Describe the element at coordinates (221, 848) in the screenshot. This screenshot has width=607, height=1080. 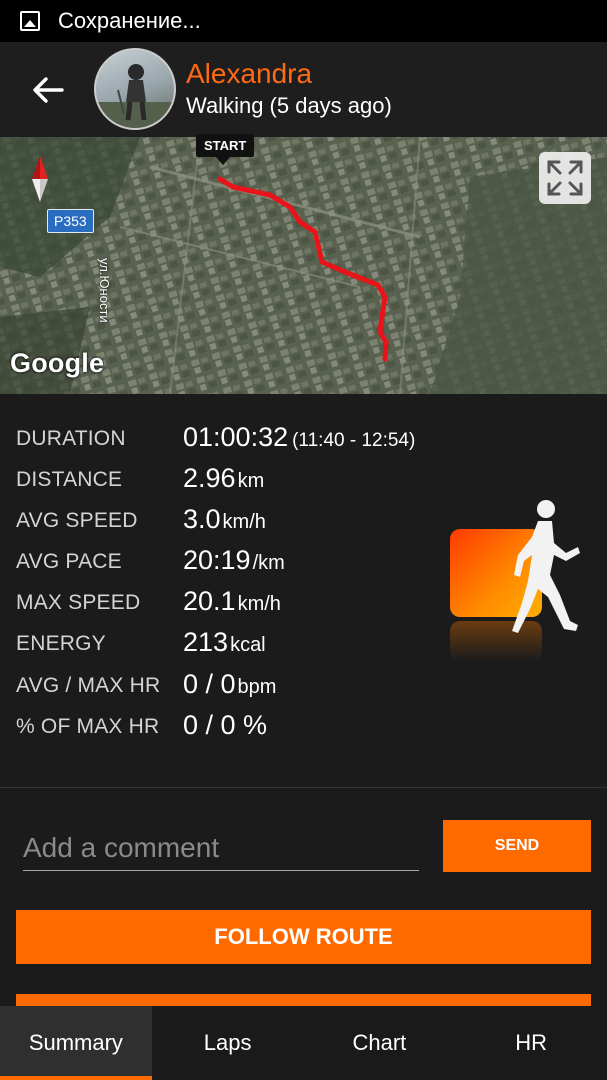
I see `comment-input` at that location.